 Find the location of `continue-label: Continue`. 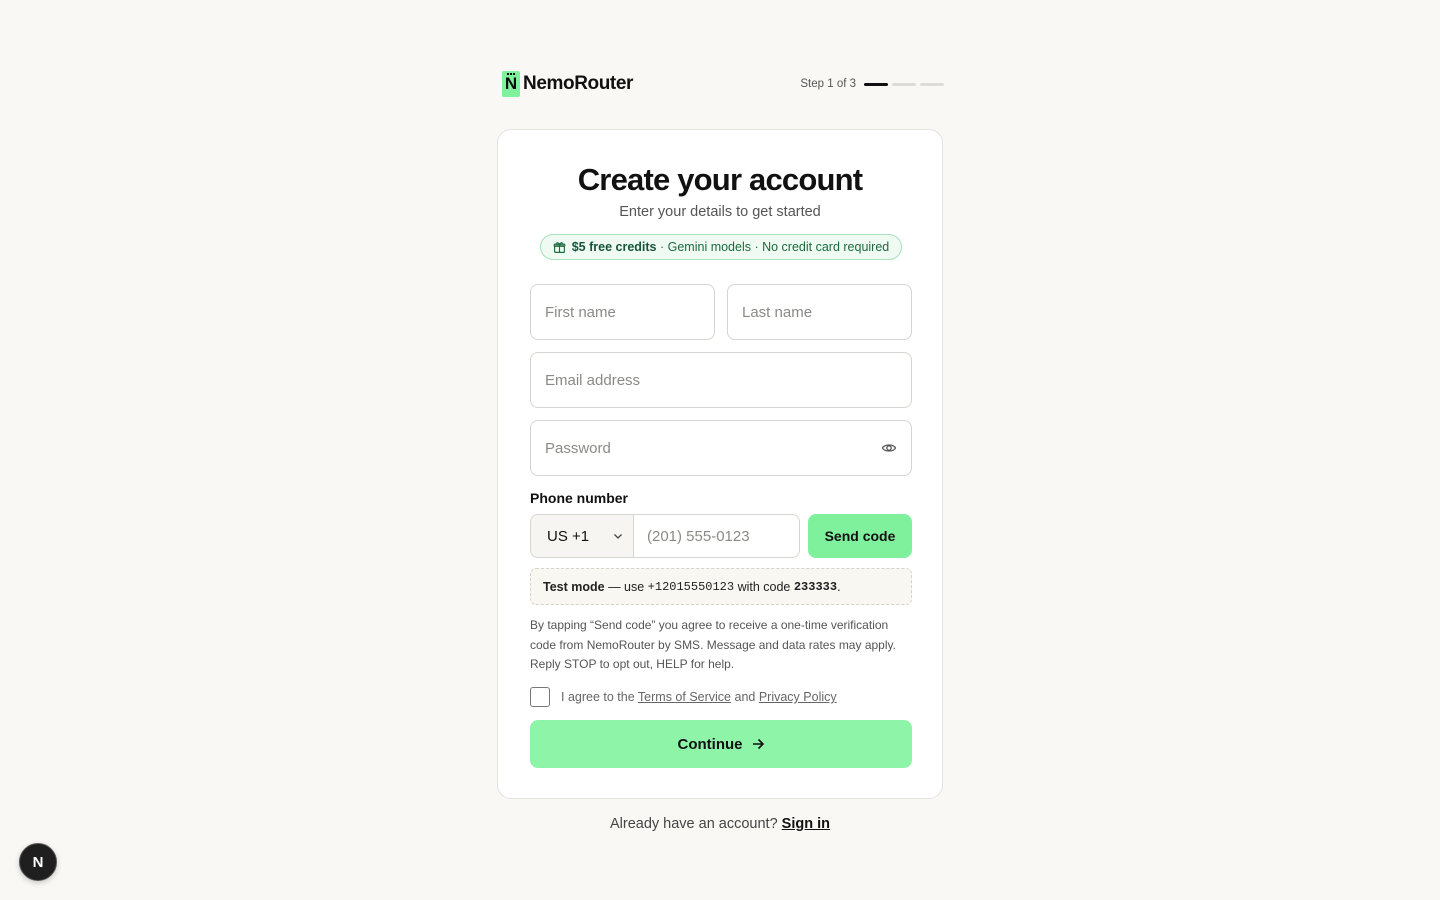

continue-label: Continue is located at coordinates (710, 744).